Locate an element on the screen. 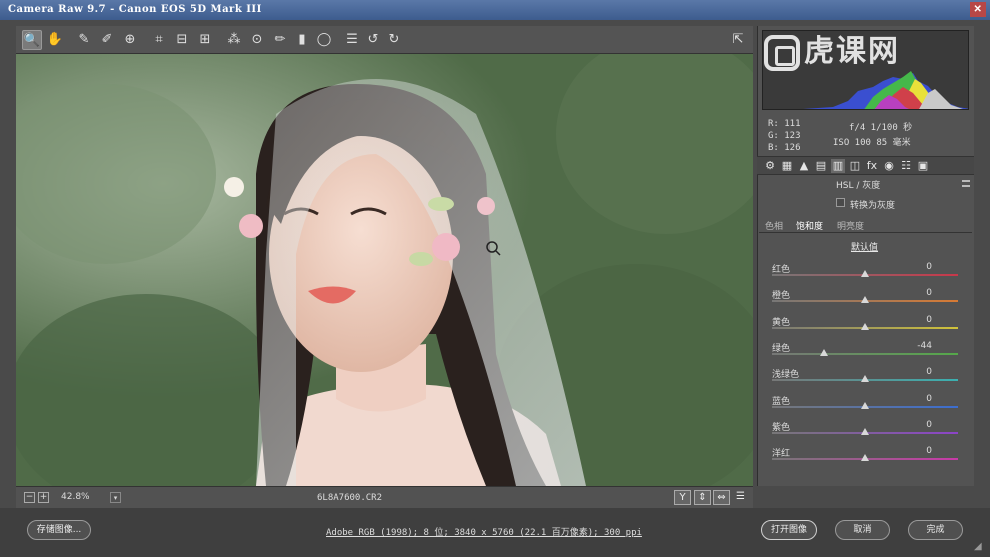  watermark-logo-icon is located at coordinates (782, 52).